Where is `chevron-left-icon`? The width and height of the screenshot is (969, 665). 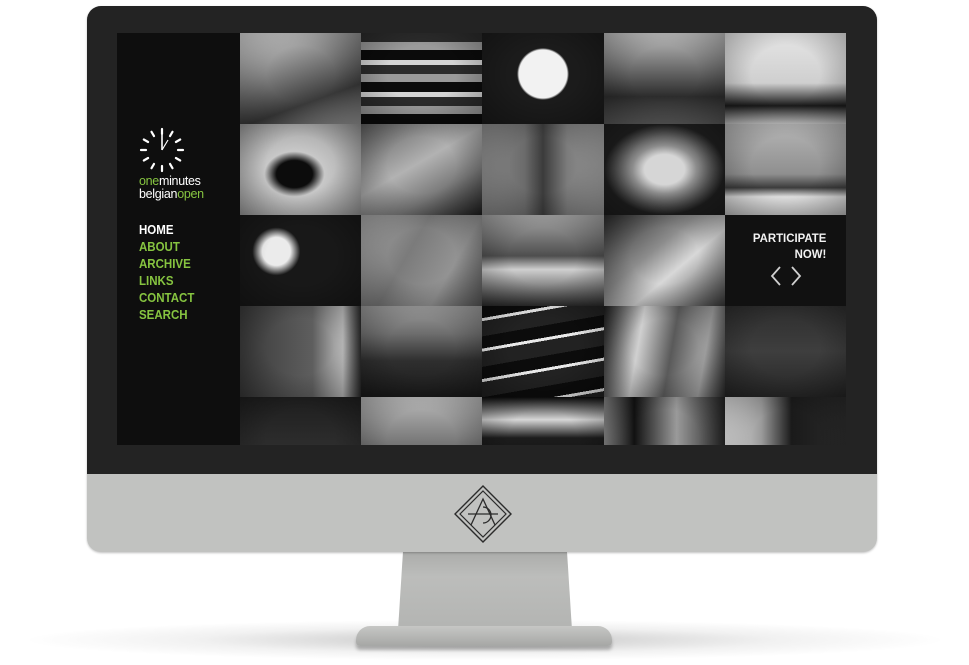
chevron-left-icon is located at coordinates (776, 276).